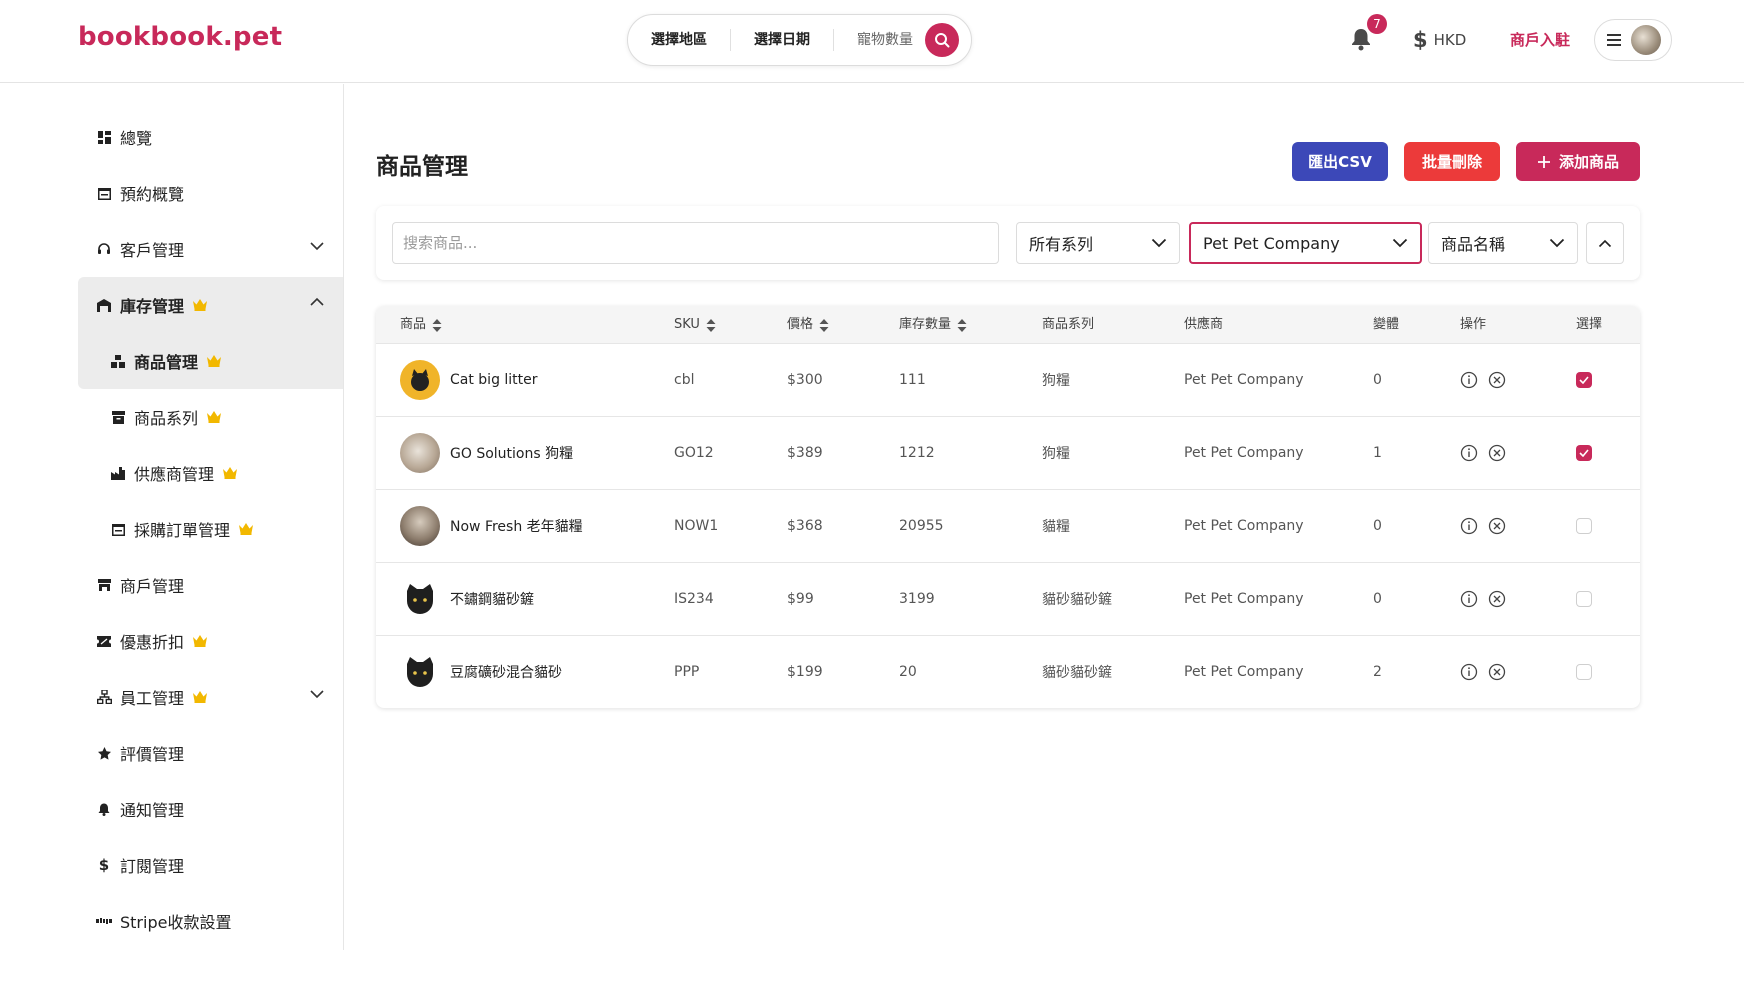  What do you see at coordinates (469, 380) in the screenshot?
I see `product-cell: Cat big litter` at bounding box center [469, 380].